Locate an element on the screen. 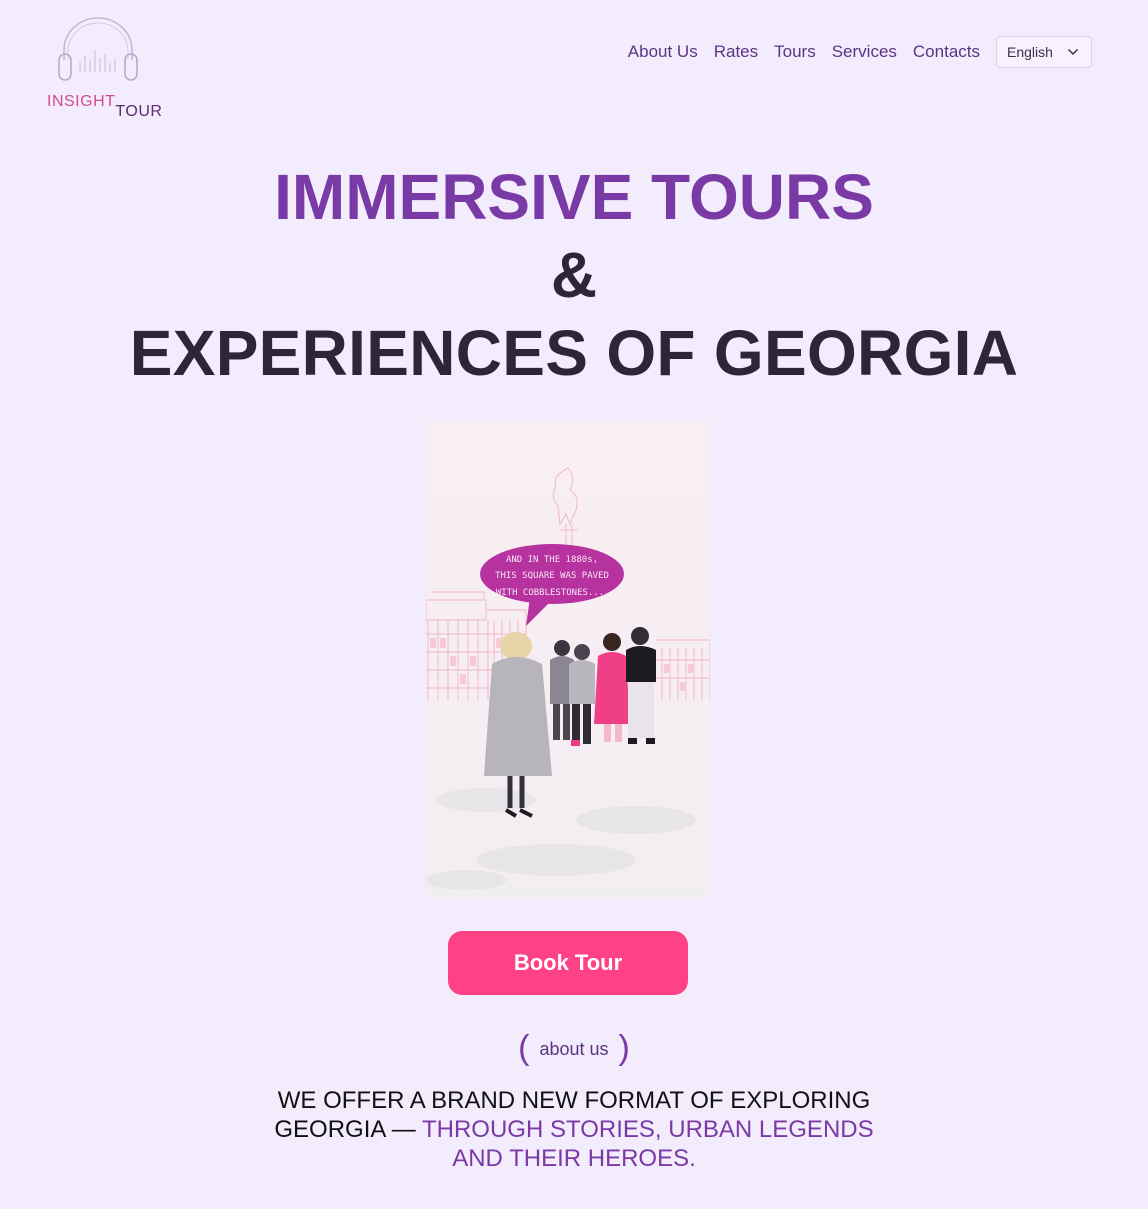 The image size is (1148, 1209). logo-tour: TOUR is located at coordinates (139, 111).